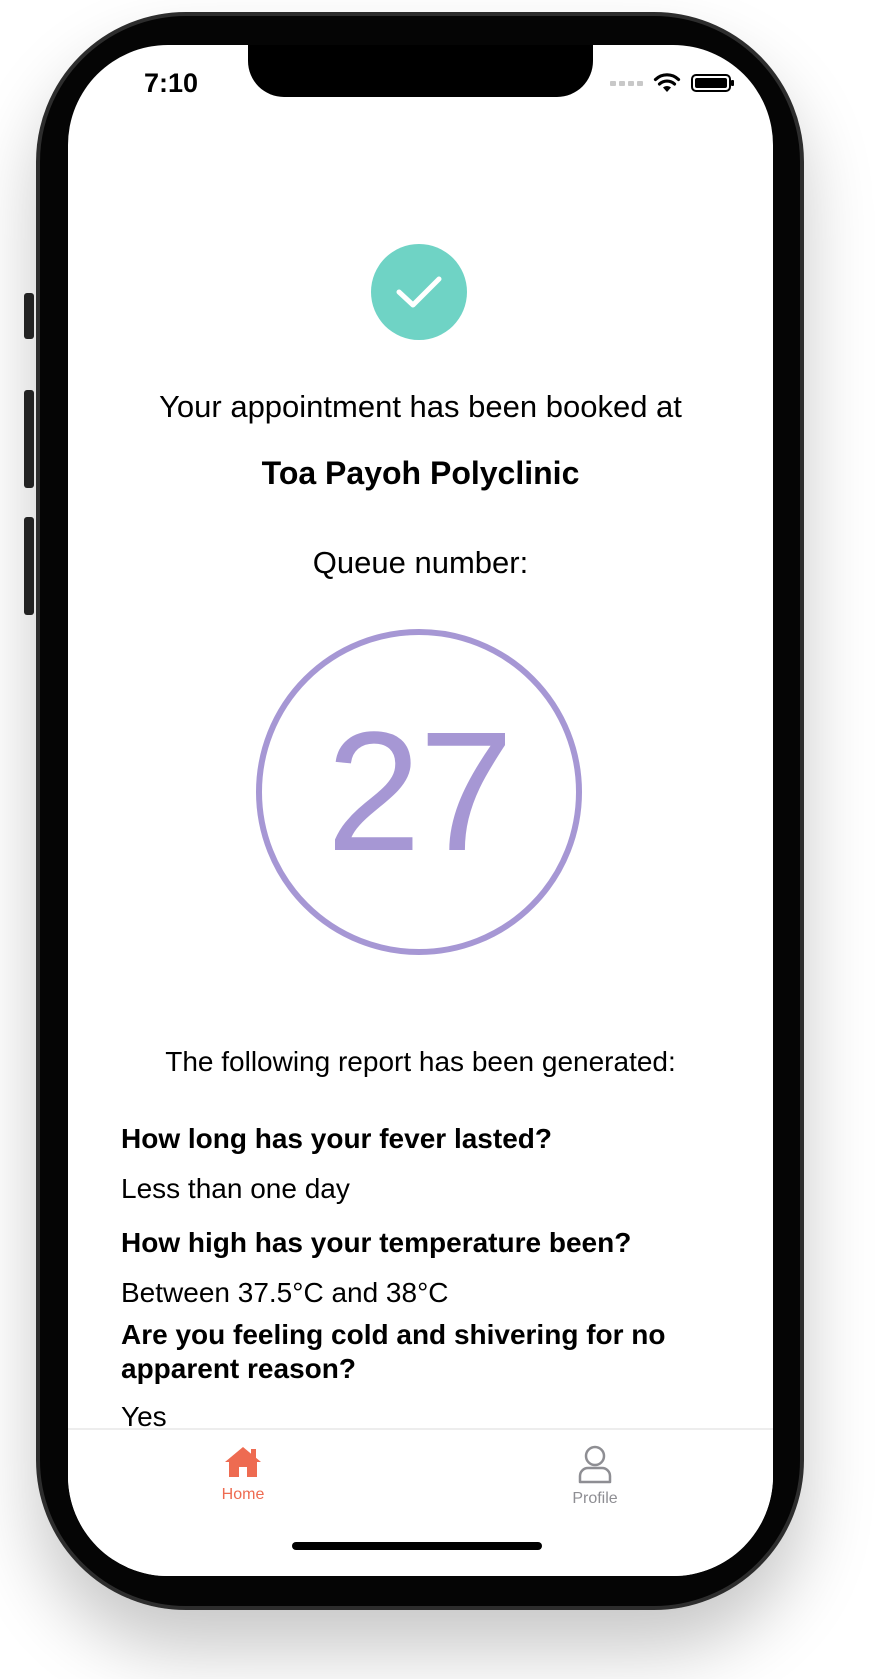 This screenshot has height=1679, width=886. Describe the element at coordinates (626, 83) in the screenshot. I see `cellular-signal-icon` at that location.